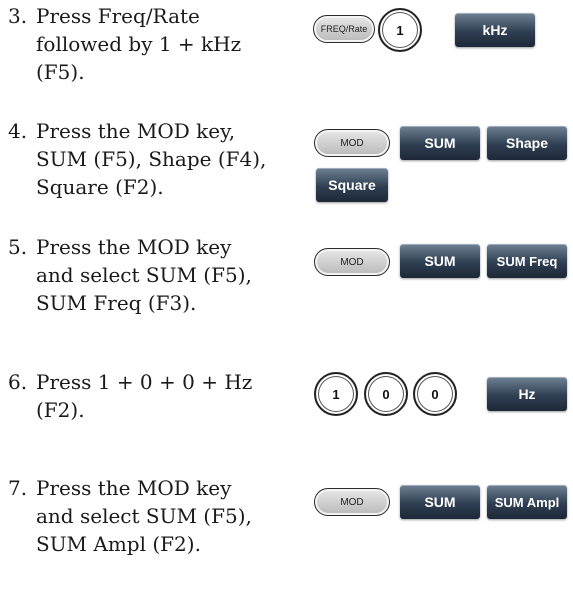  Describe the element at coordinates (352, 185) in the screenshot. I see `square-softkey: Square` at that location.